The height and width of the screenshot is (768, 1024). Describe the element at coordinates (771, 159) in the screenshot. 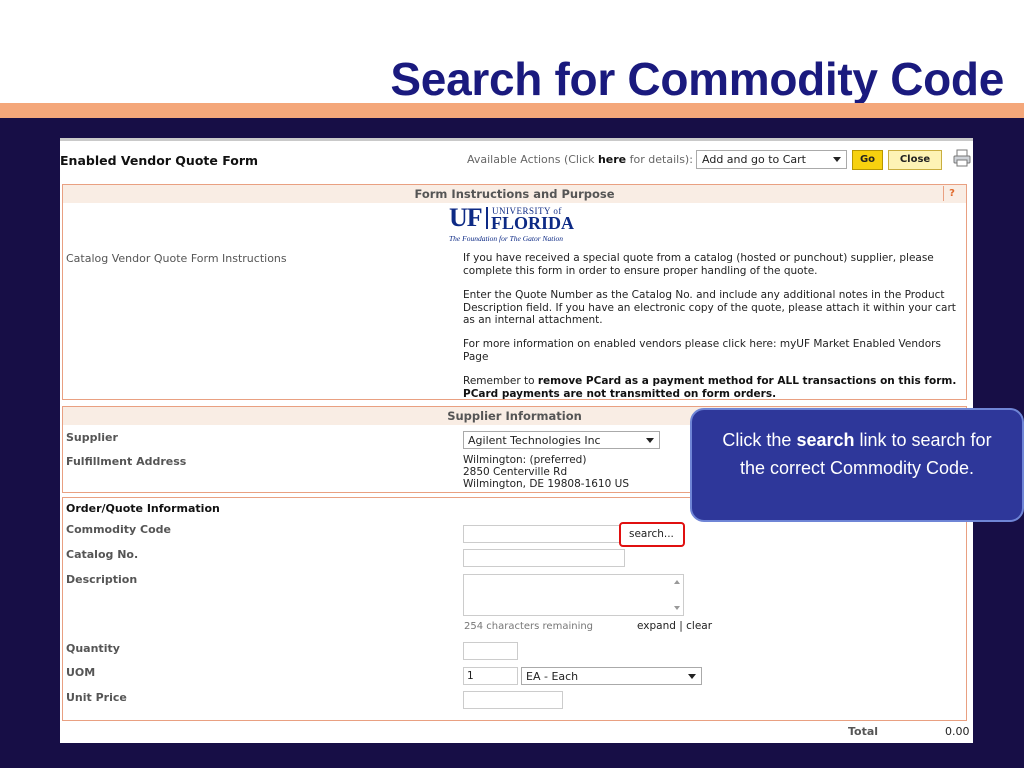

I see `available-actions-select: Add and go to Cart` at that location.